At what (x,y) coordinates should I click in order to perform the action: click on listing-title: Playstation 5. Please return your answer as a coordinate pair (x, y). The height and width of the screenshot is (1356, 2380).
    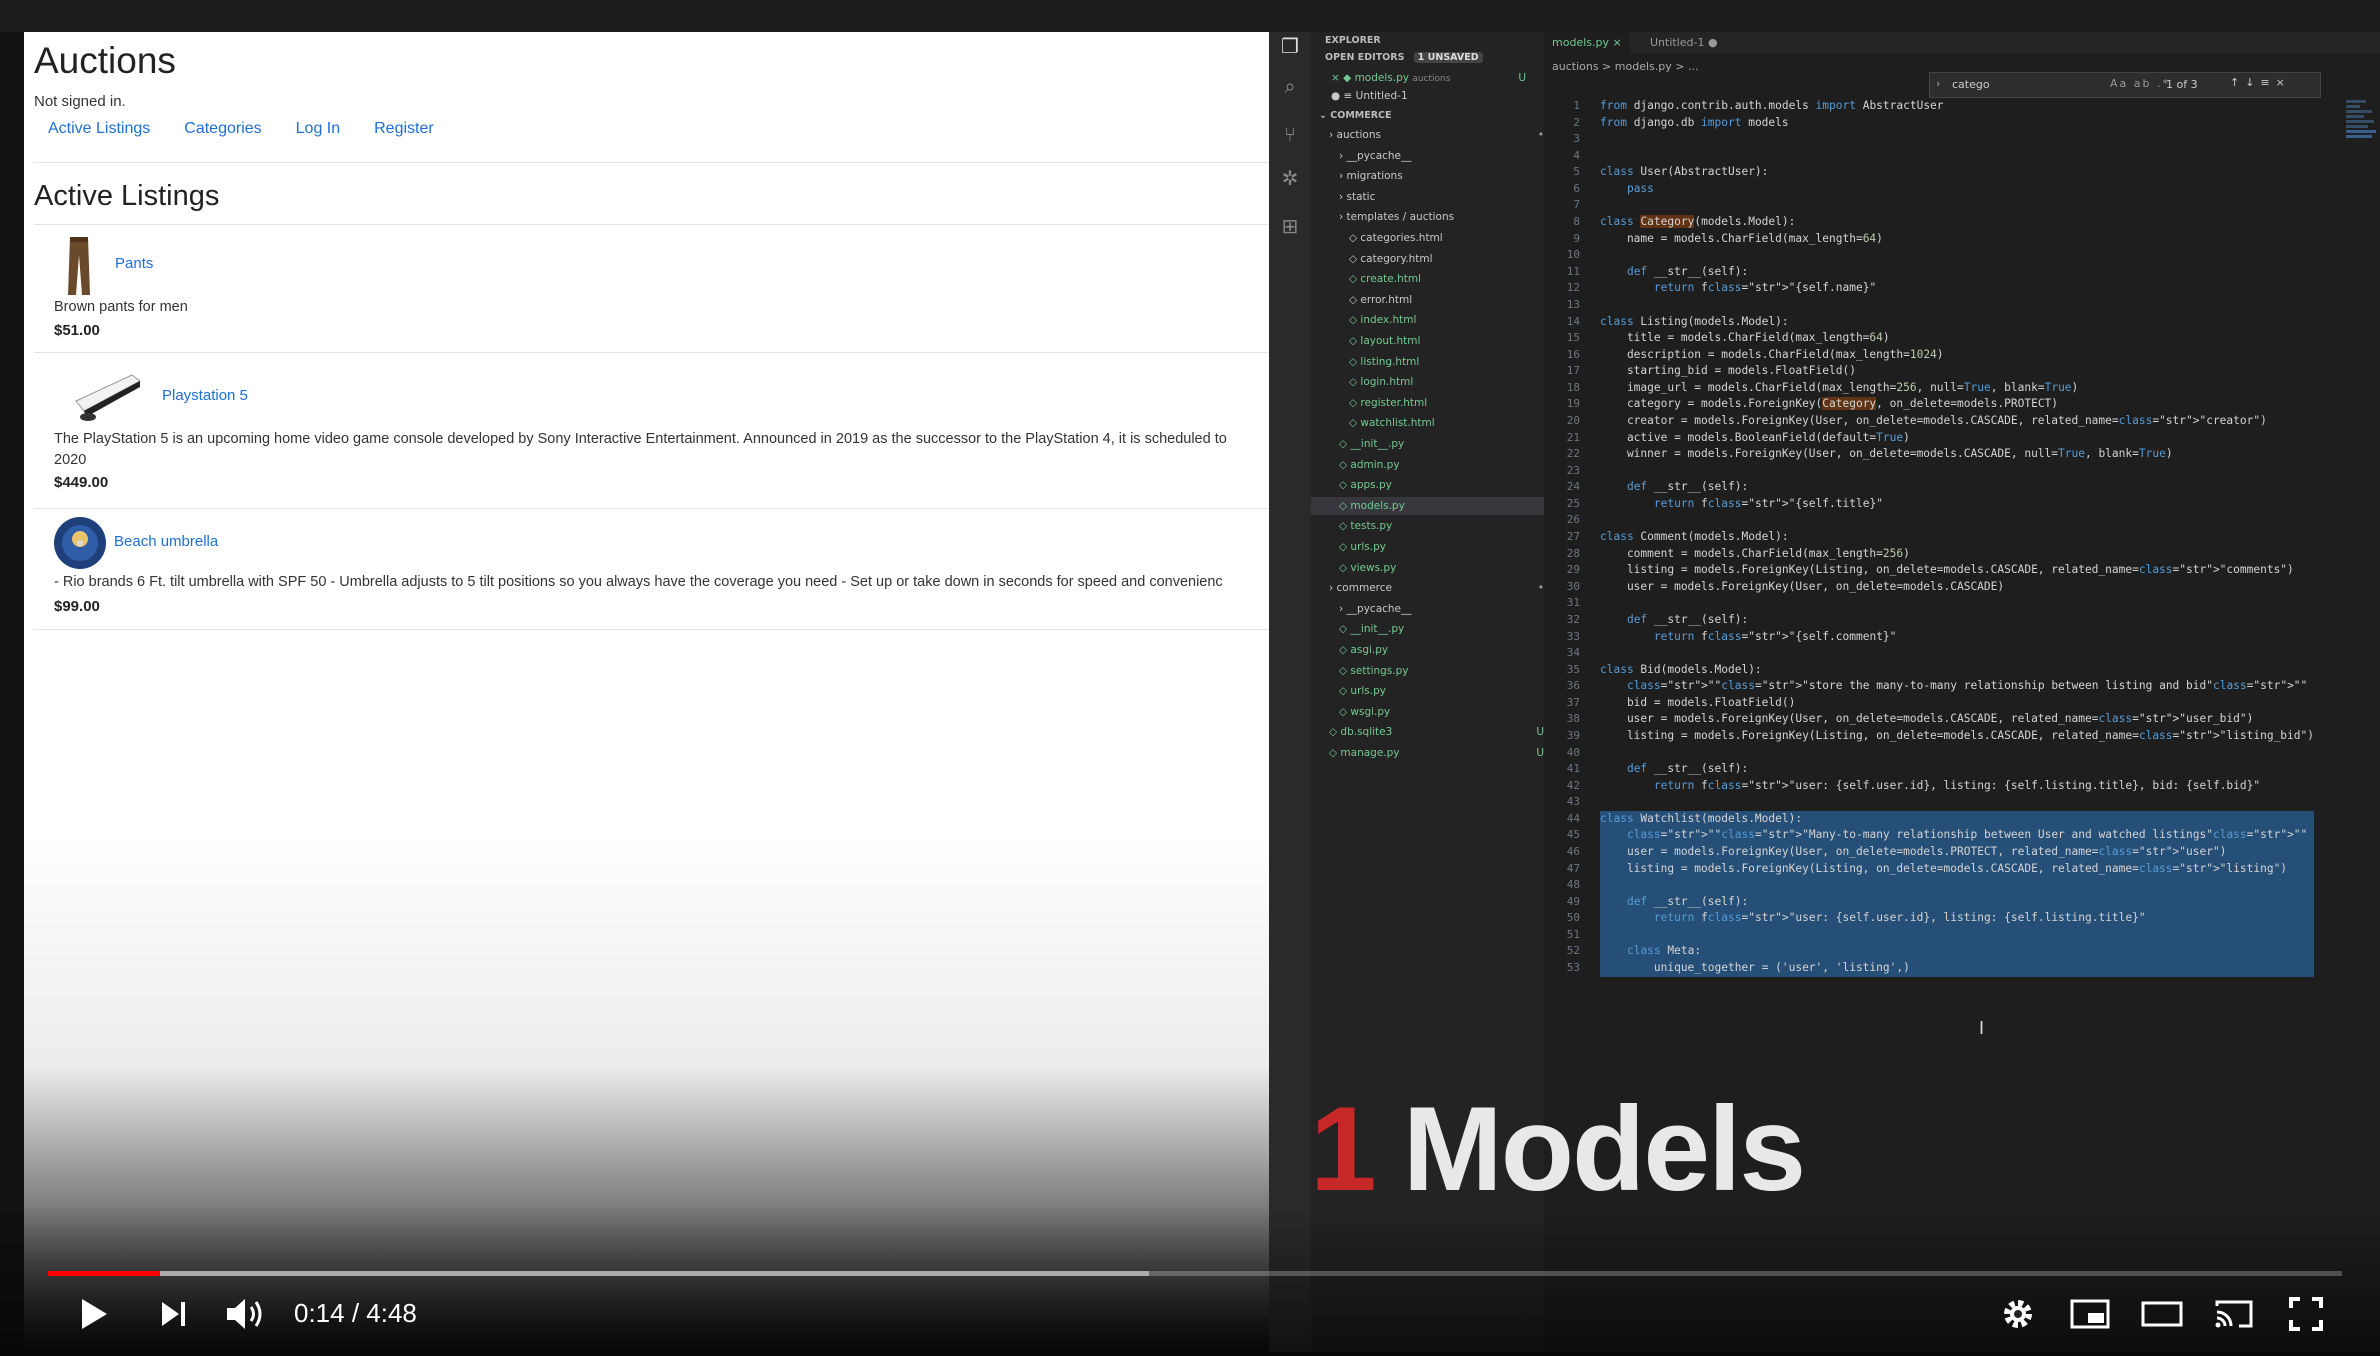
    Looking at the image, I should click on (205, 395).